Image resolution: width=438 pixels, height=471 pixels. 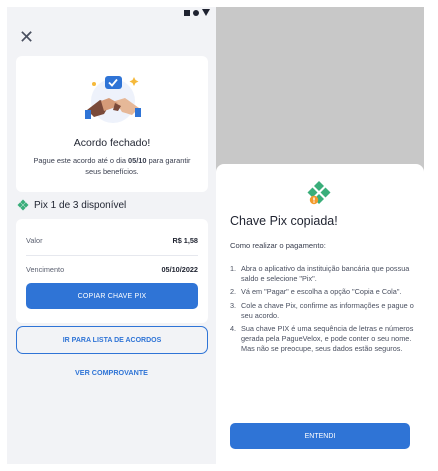 I want to click on close-icon: ✕, so click(x=26, y=37).